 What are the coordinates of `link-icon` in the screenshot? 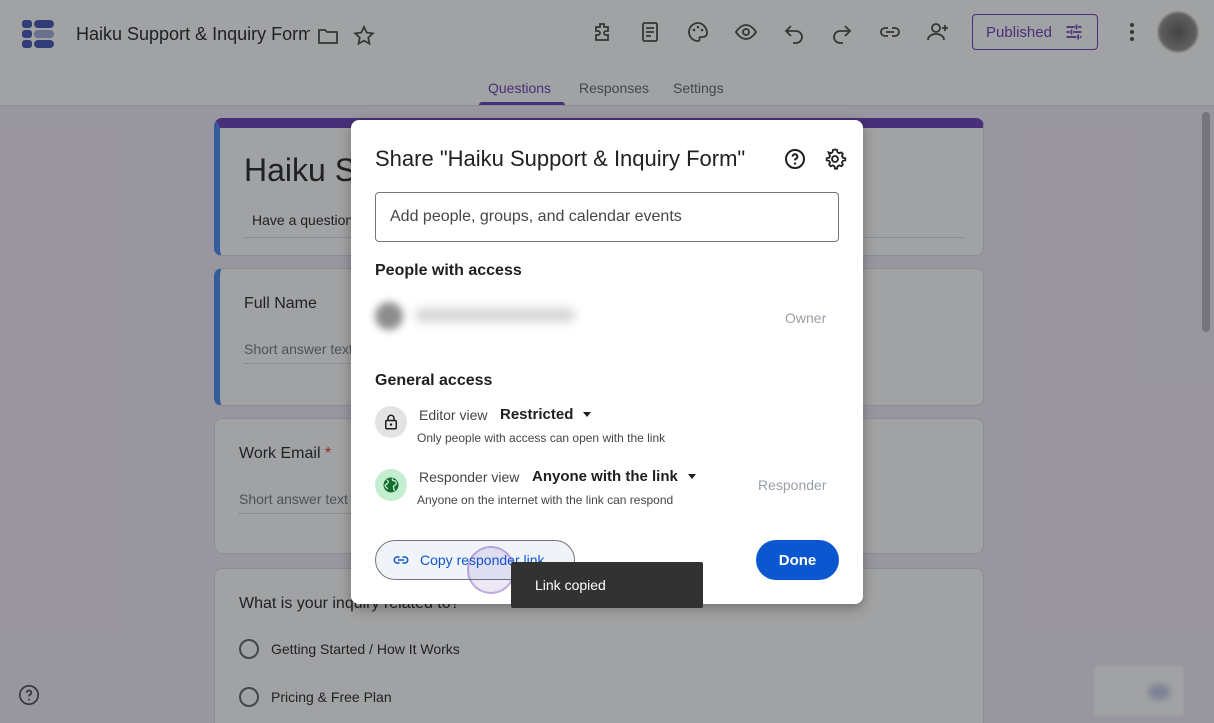 It's located at (401, 560).